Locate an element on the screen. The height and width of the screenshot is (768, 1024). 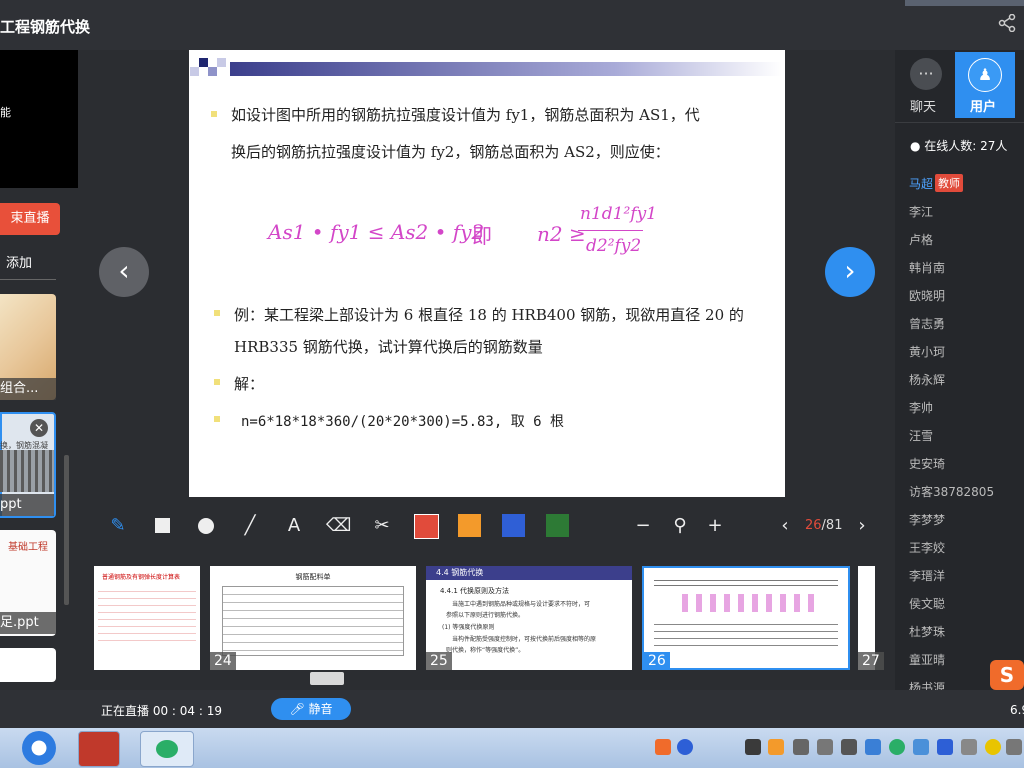
thumb-line: 参照以下原则进行钢筋代换。 is located at coordinates (485, 615).